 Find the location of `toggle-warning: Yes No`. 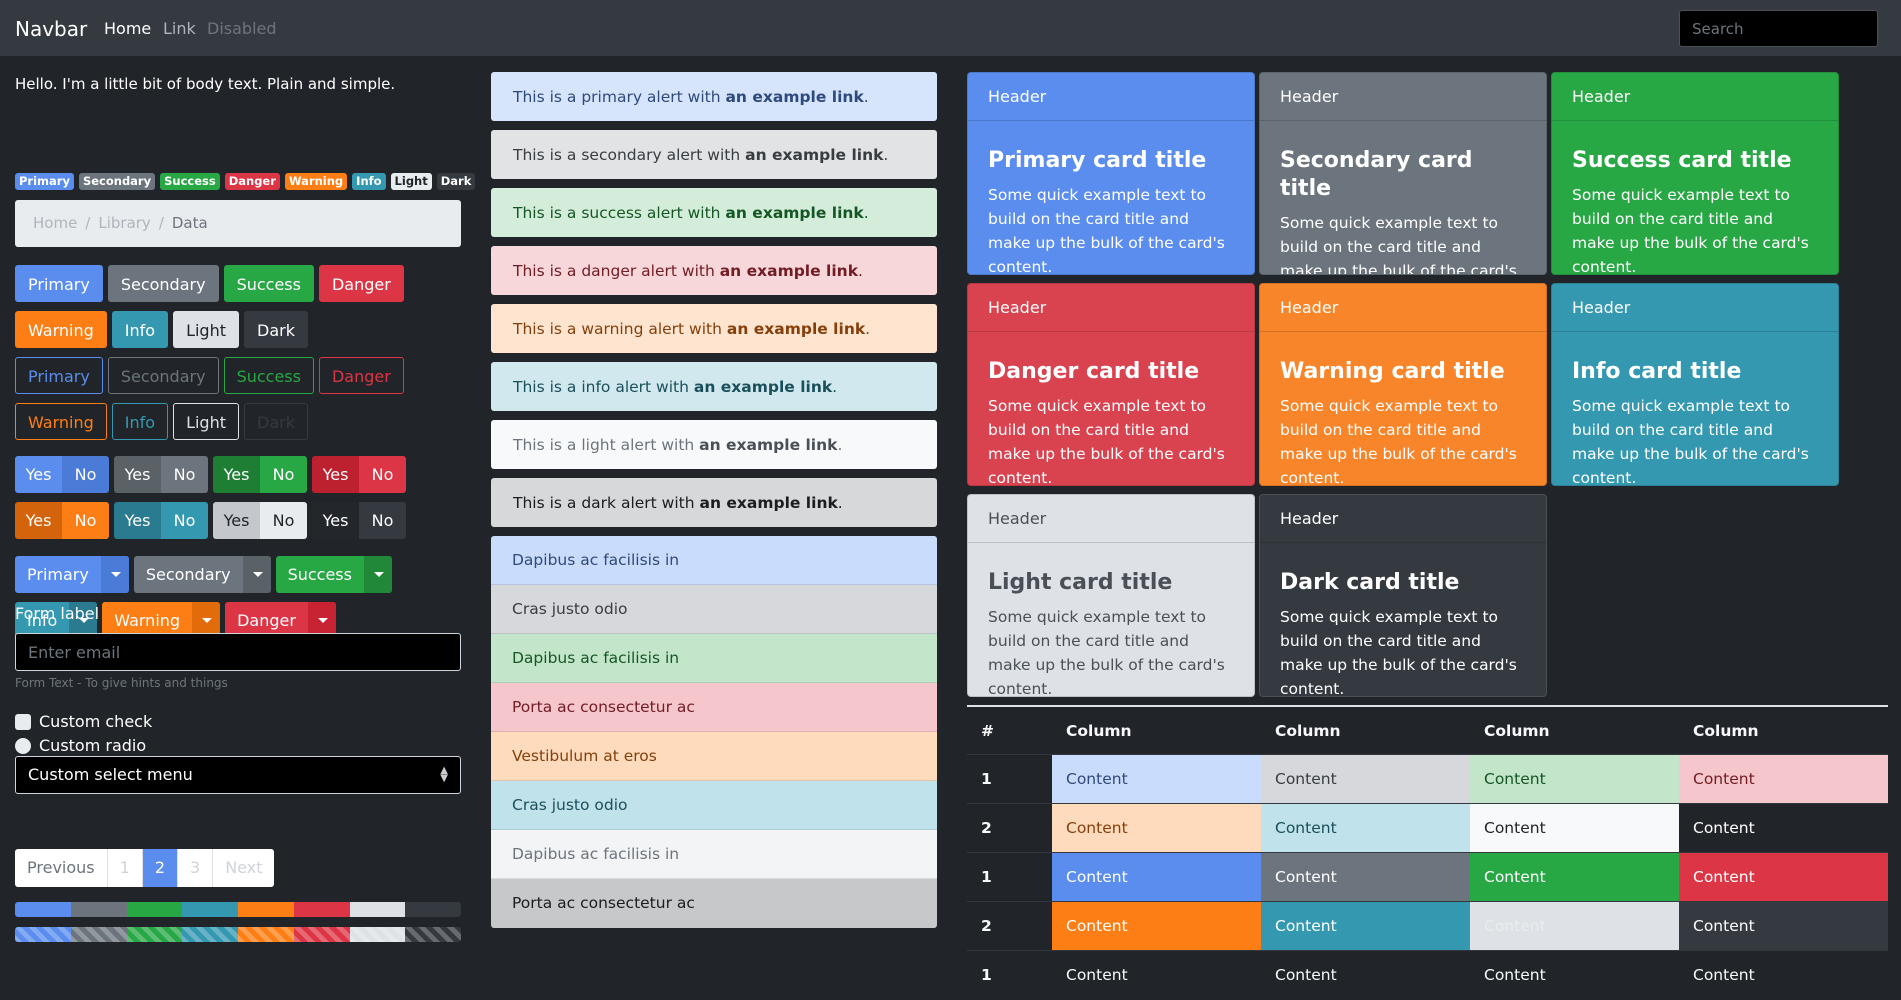

toggle-warning: Yes No is located at coordinates (62, 520).